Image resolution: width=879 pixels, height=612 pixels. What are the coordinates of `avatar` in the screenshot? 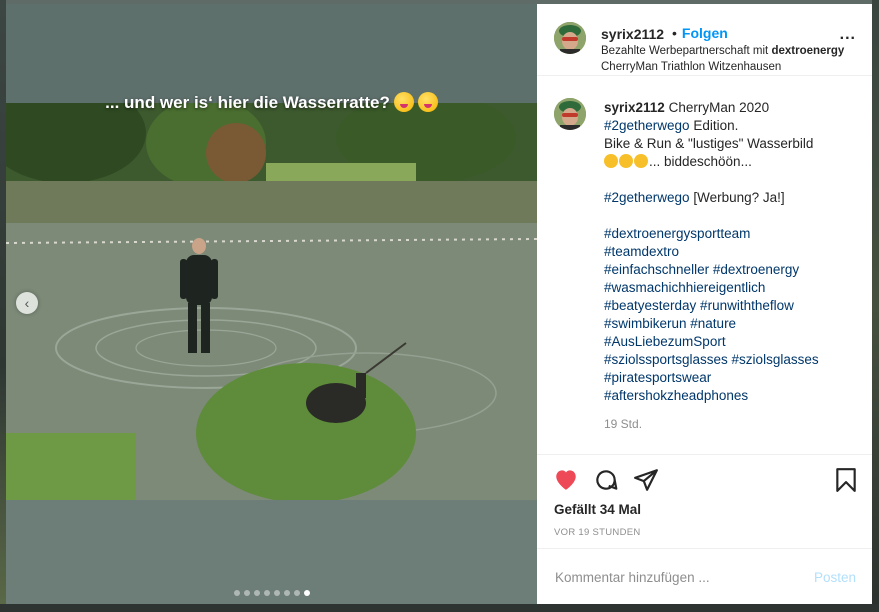 It's located at (570, 38).